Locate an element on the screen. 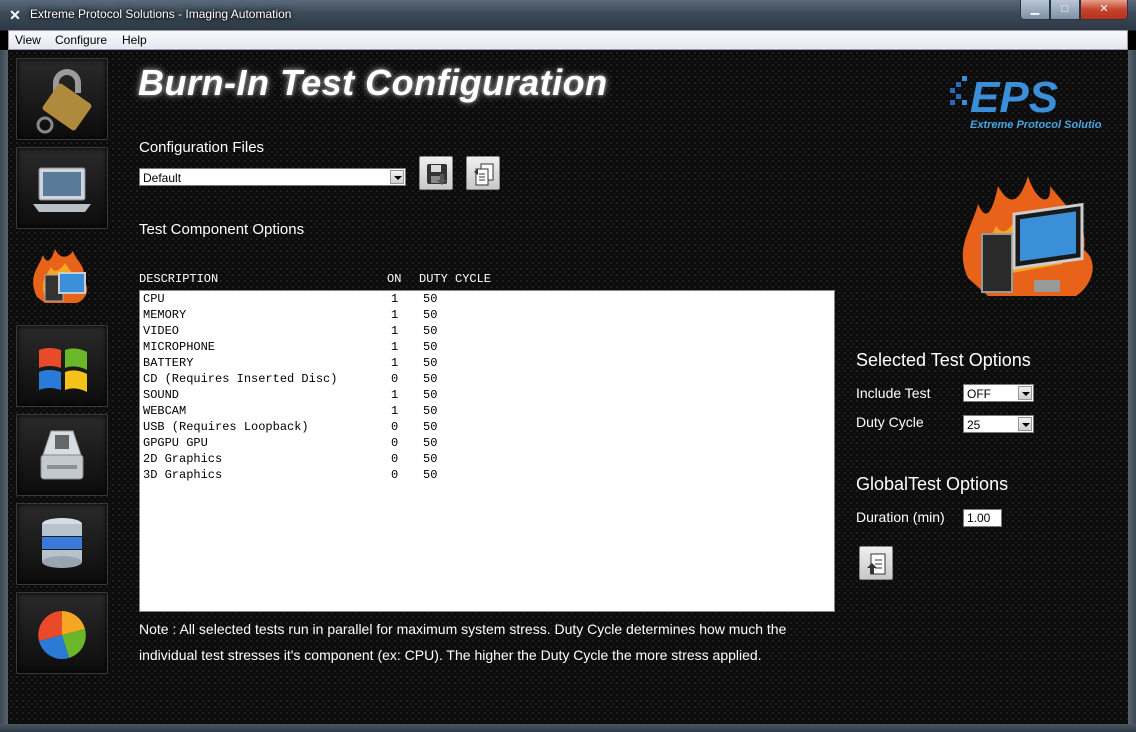 This screenshot has height=732, width=1136. selected-test-options-heading: Selected Test Options is located at coordinates (943, 360).